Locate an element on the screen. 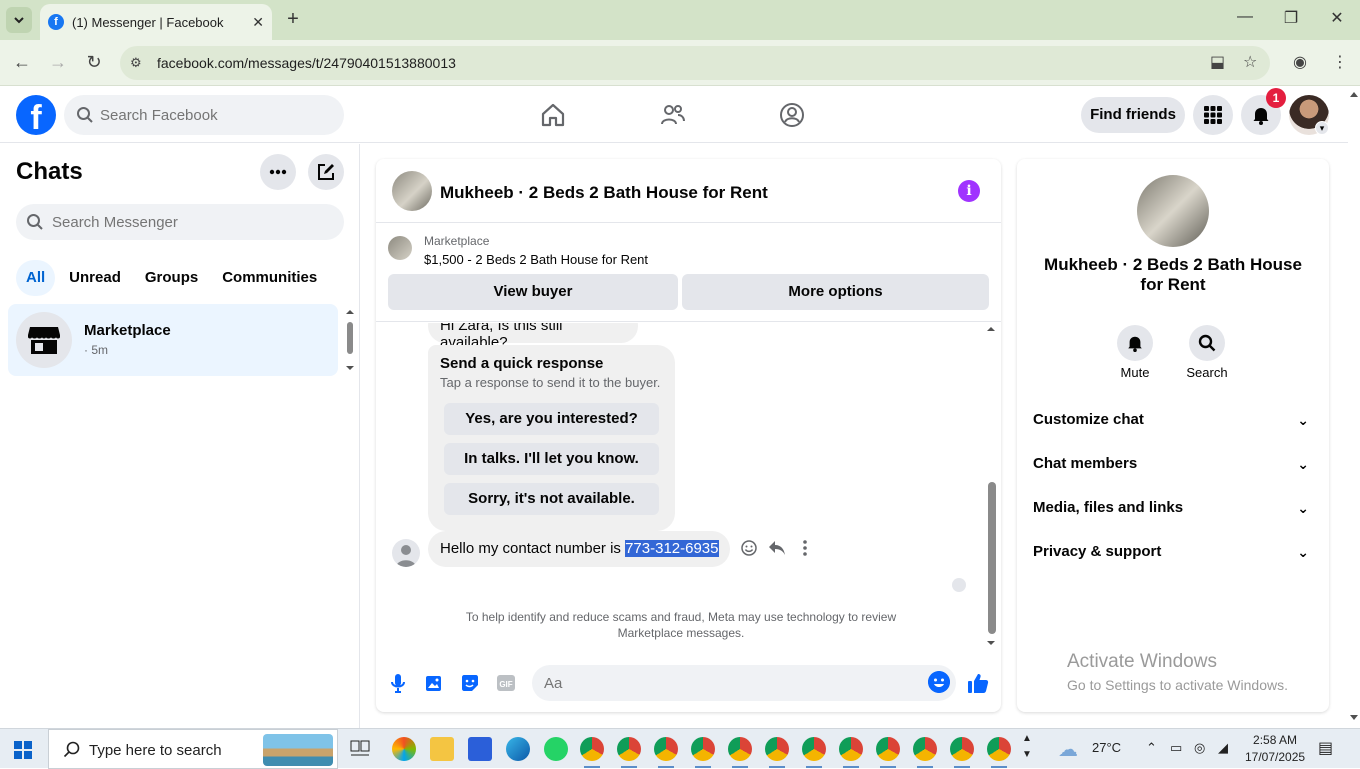  maximize-button: ❐ is located at coordinates (1291, 18).